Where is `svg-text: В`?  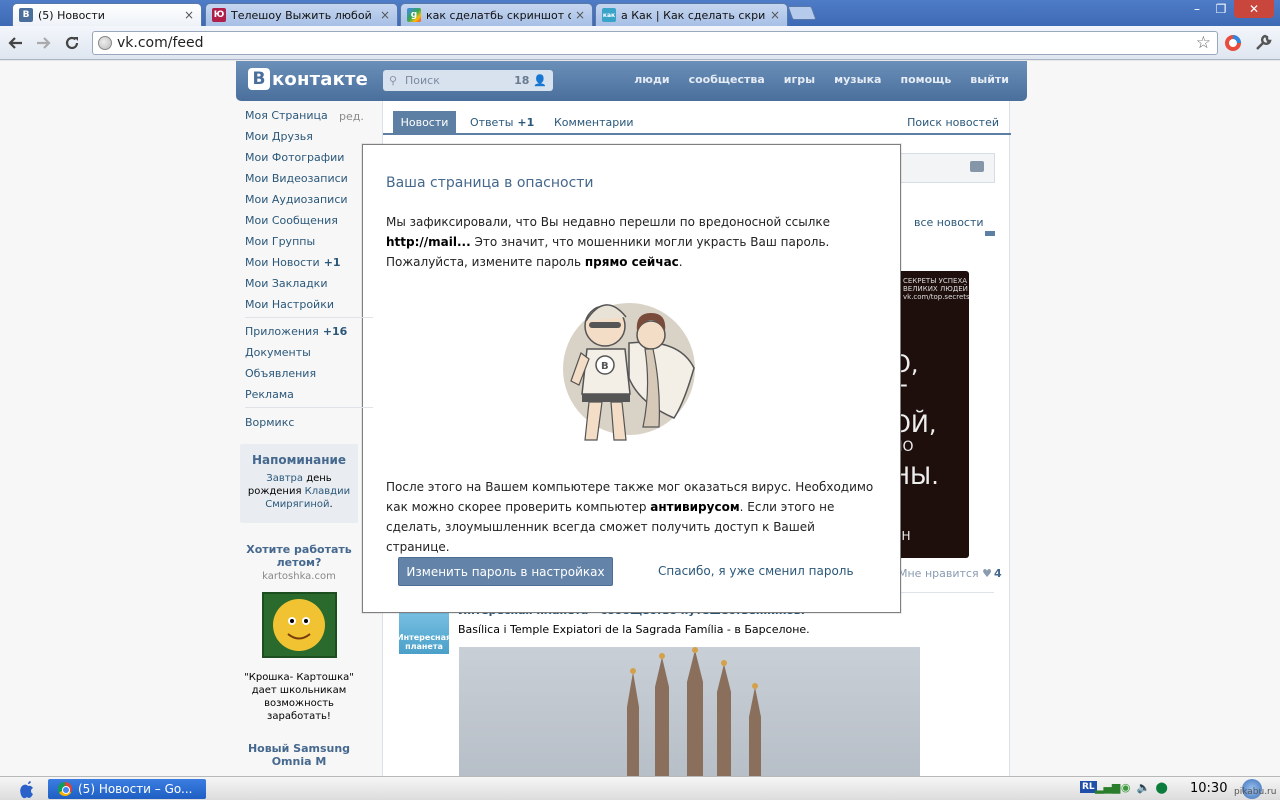 svg-text: В is located at coordinates (605, 366).